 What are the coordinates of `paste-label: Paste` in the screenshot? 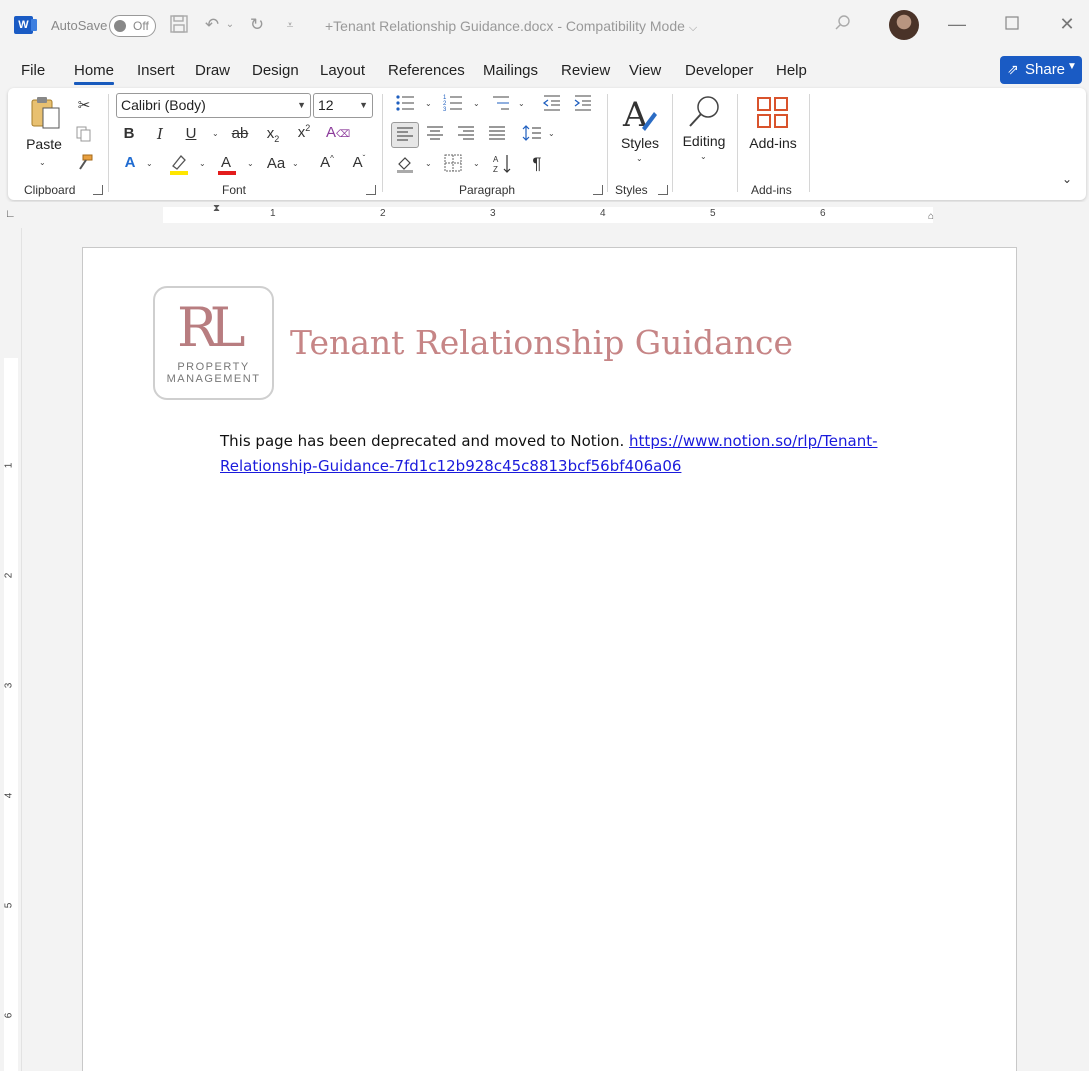 It's located at (44, 144).